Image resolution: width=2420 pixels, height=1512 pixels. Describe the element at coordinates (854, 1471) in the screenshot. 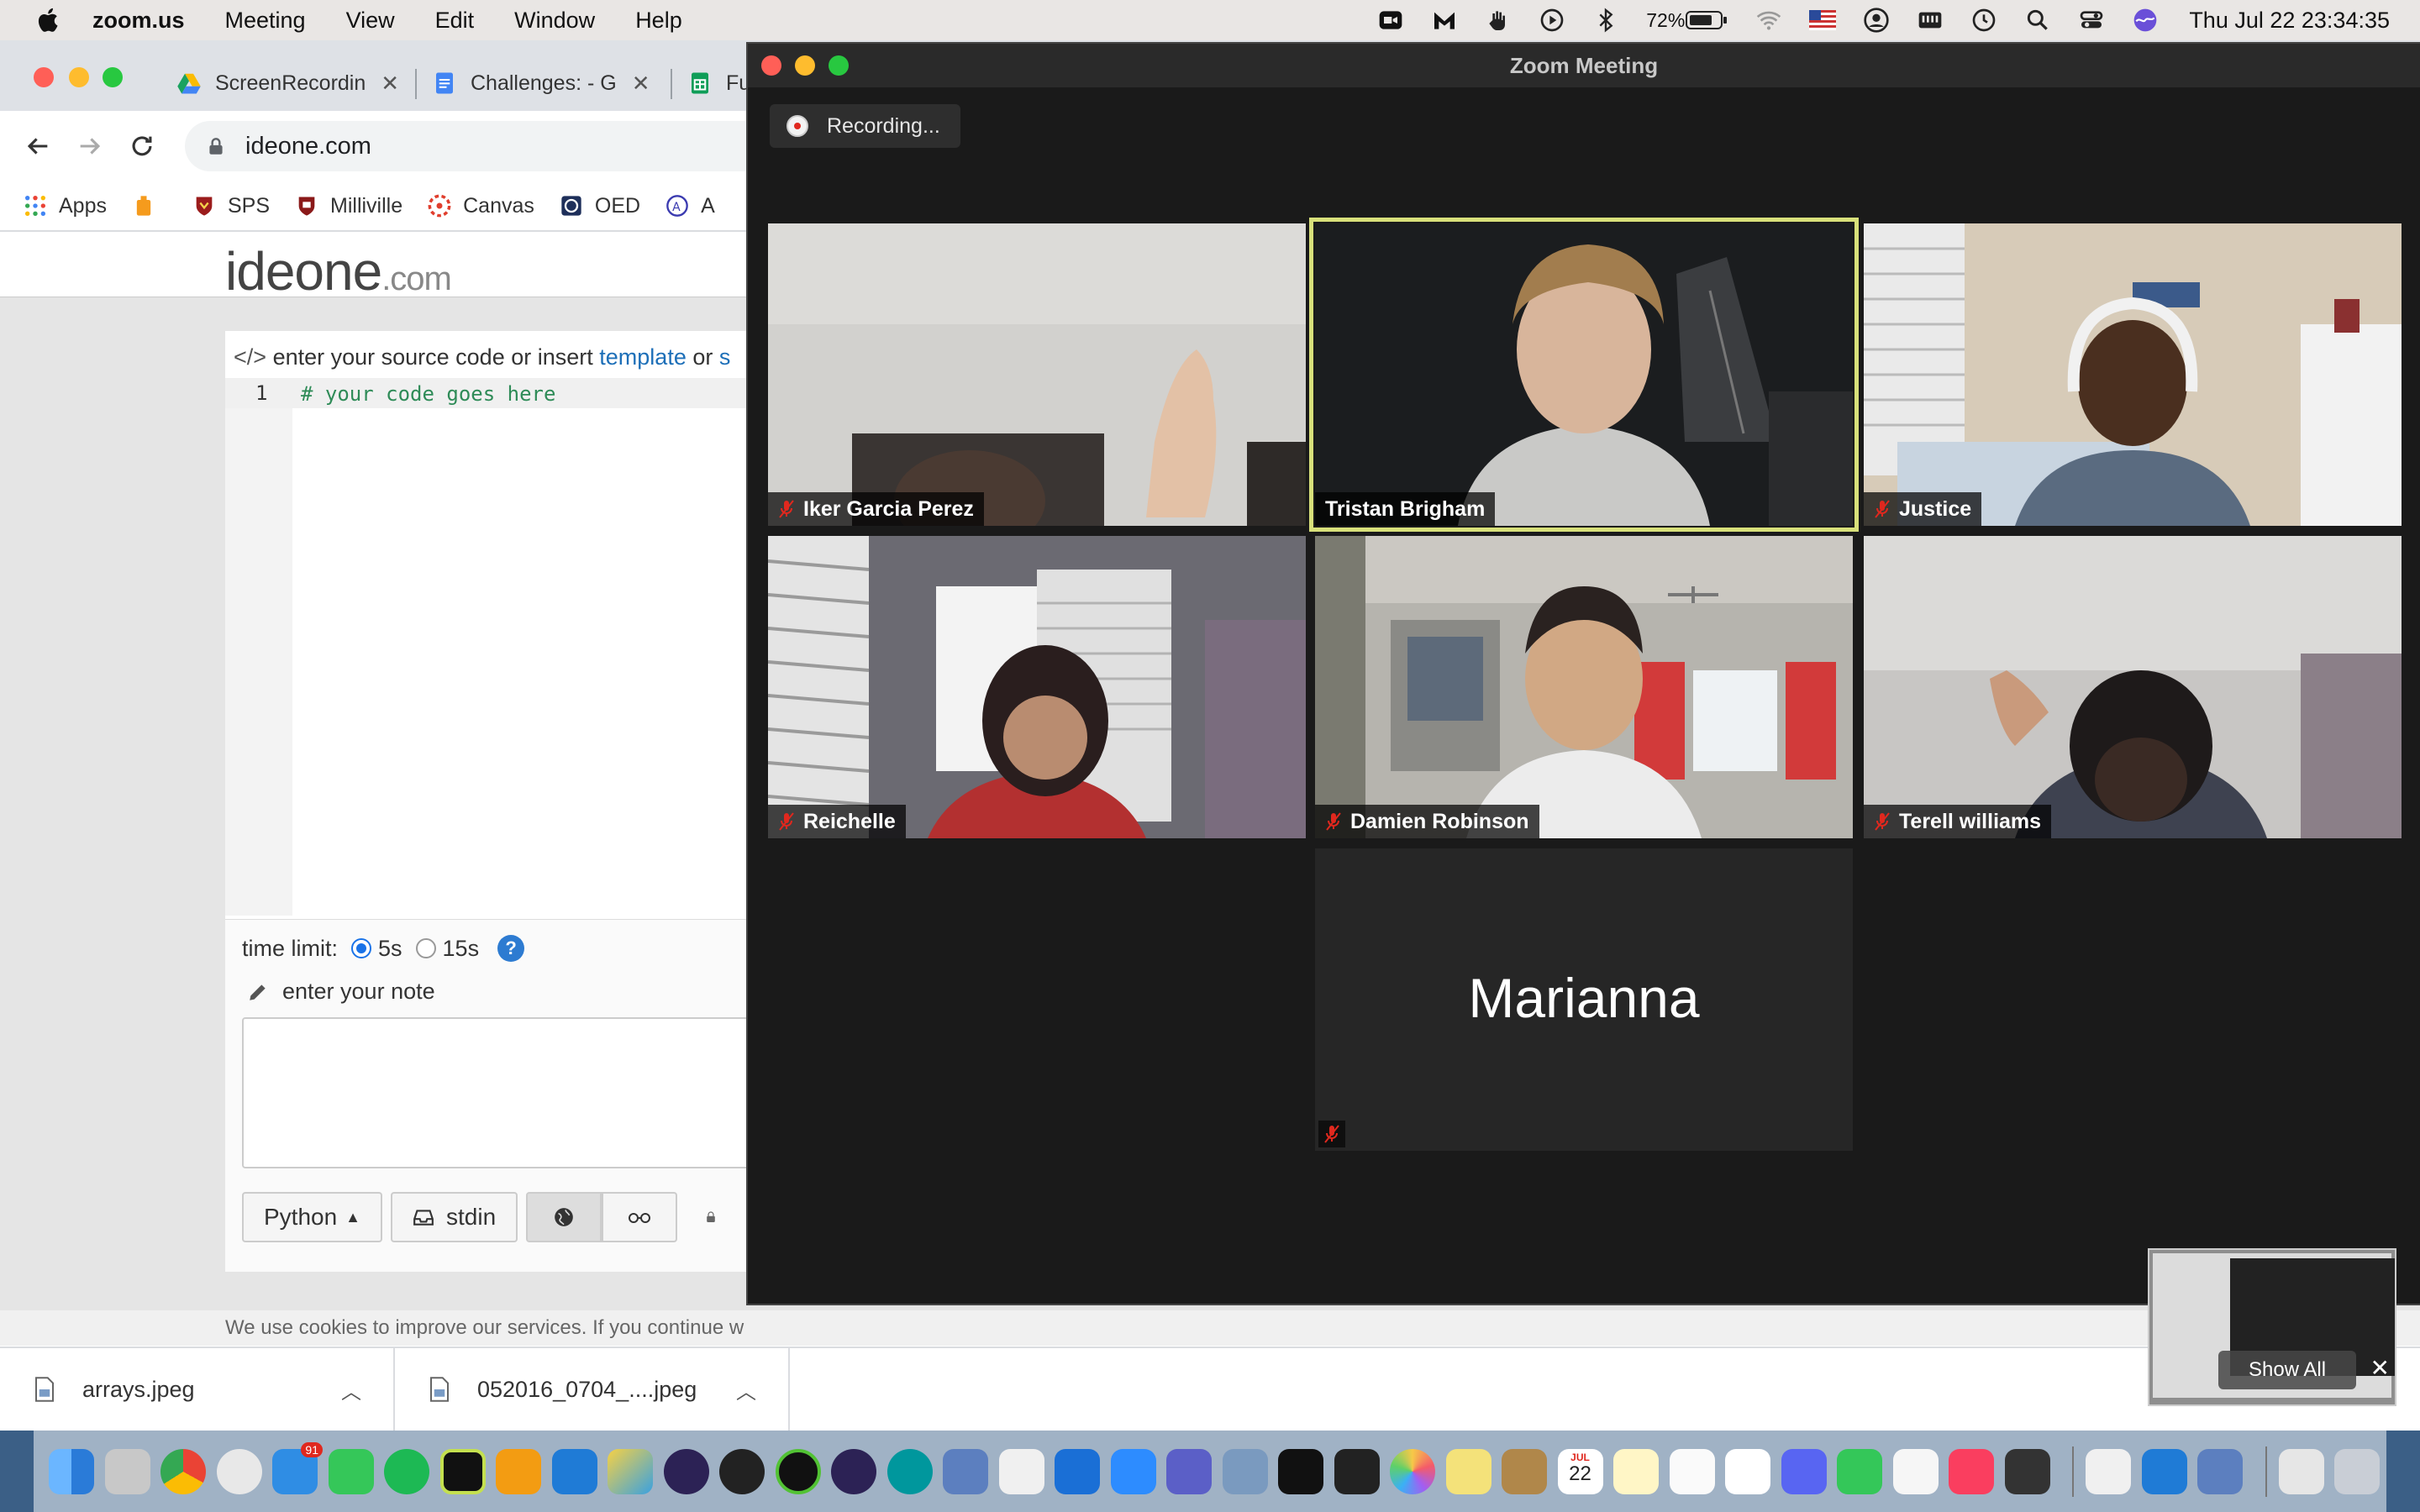

I see `eclipse-alt-icon` at that location.